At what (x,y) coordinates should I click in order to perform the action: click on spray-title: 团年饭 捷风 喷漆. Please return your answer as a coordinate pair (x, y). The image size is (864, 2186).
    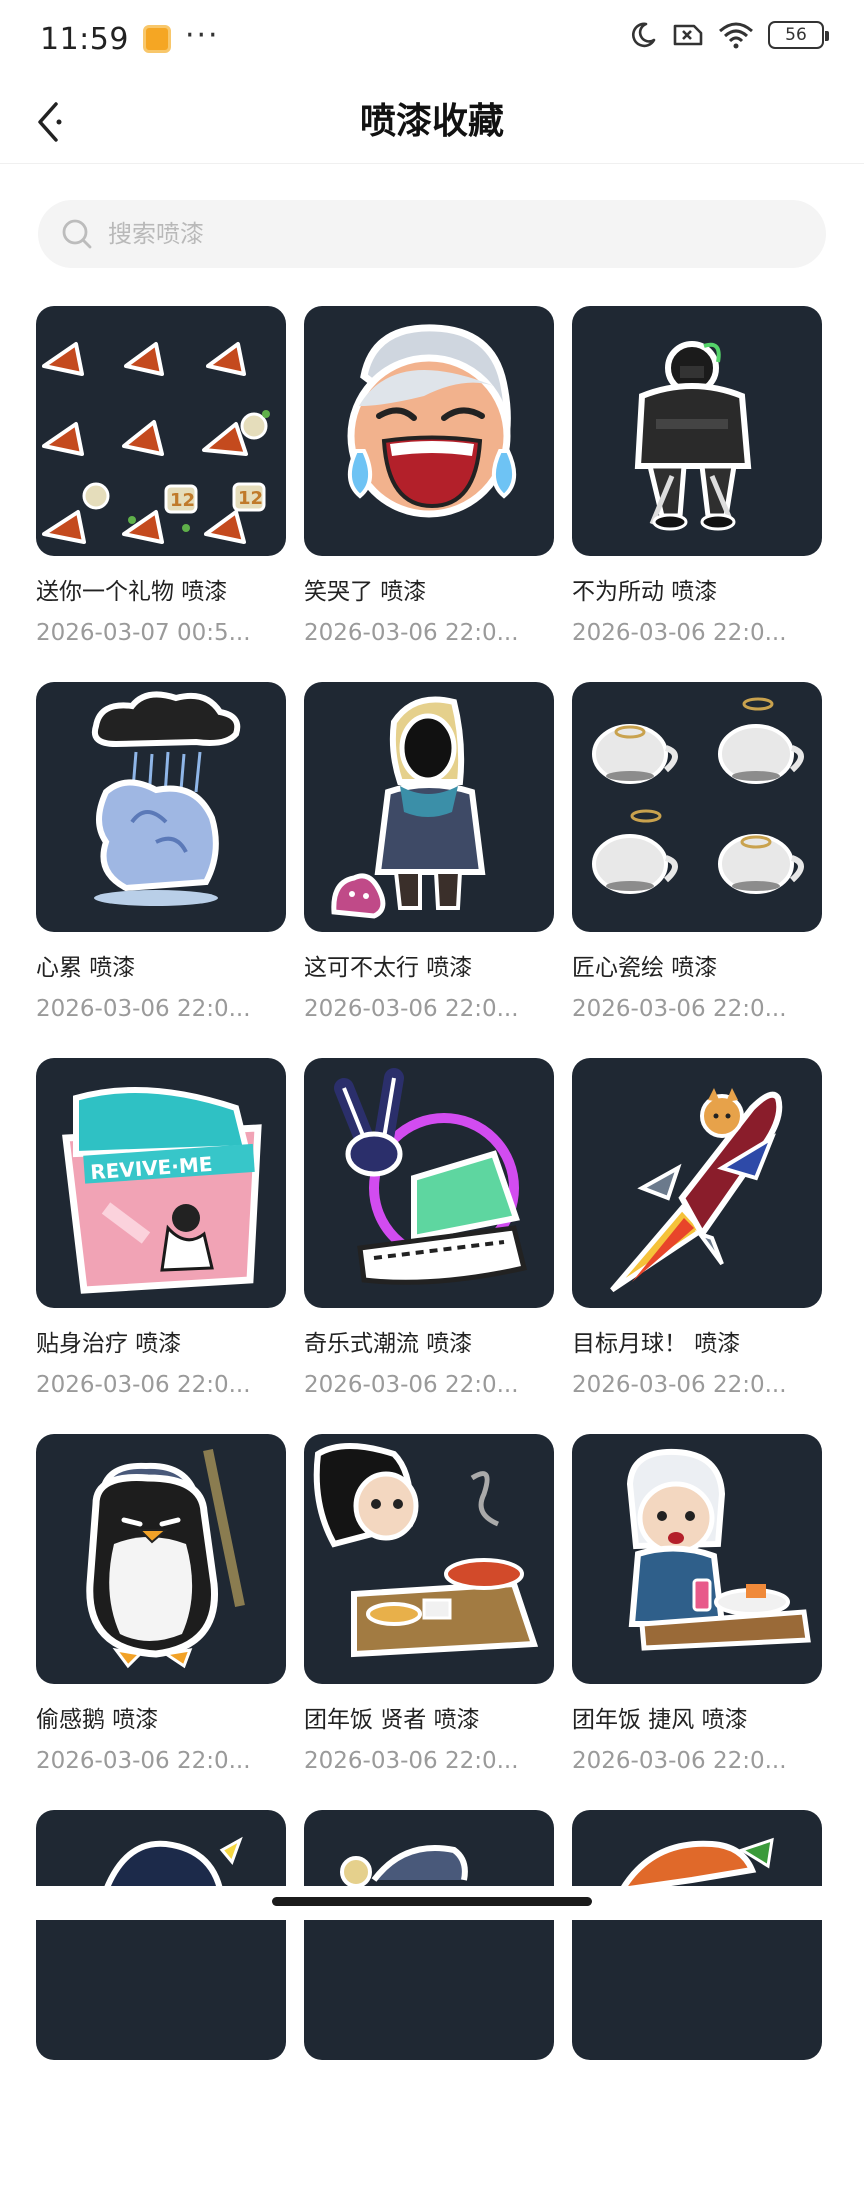
    Looking at the image, I should click on (660, 1720).